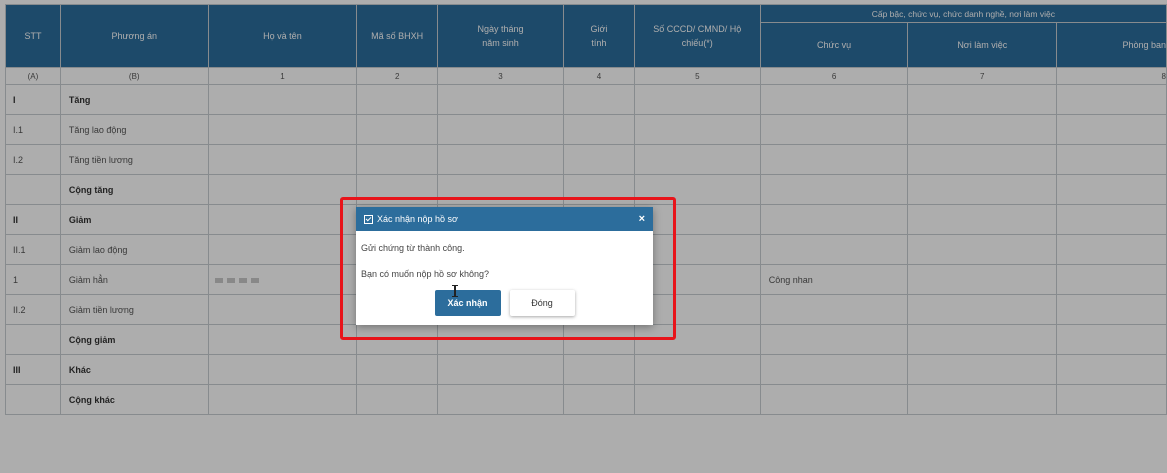 Image resolution: width=1167 pixels, height=473 pixels. Describe the element at coordinates (425, 274) in the screenshot. I see `dialog-message-question: Bạn có muốn nộp hồ sơ không?` at that location.